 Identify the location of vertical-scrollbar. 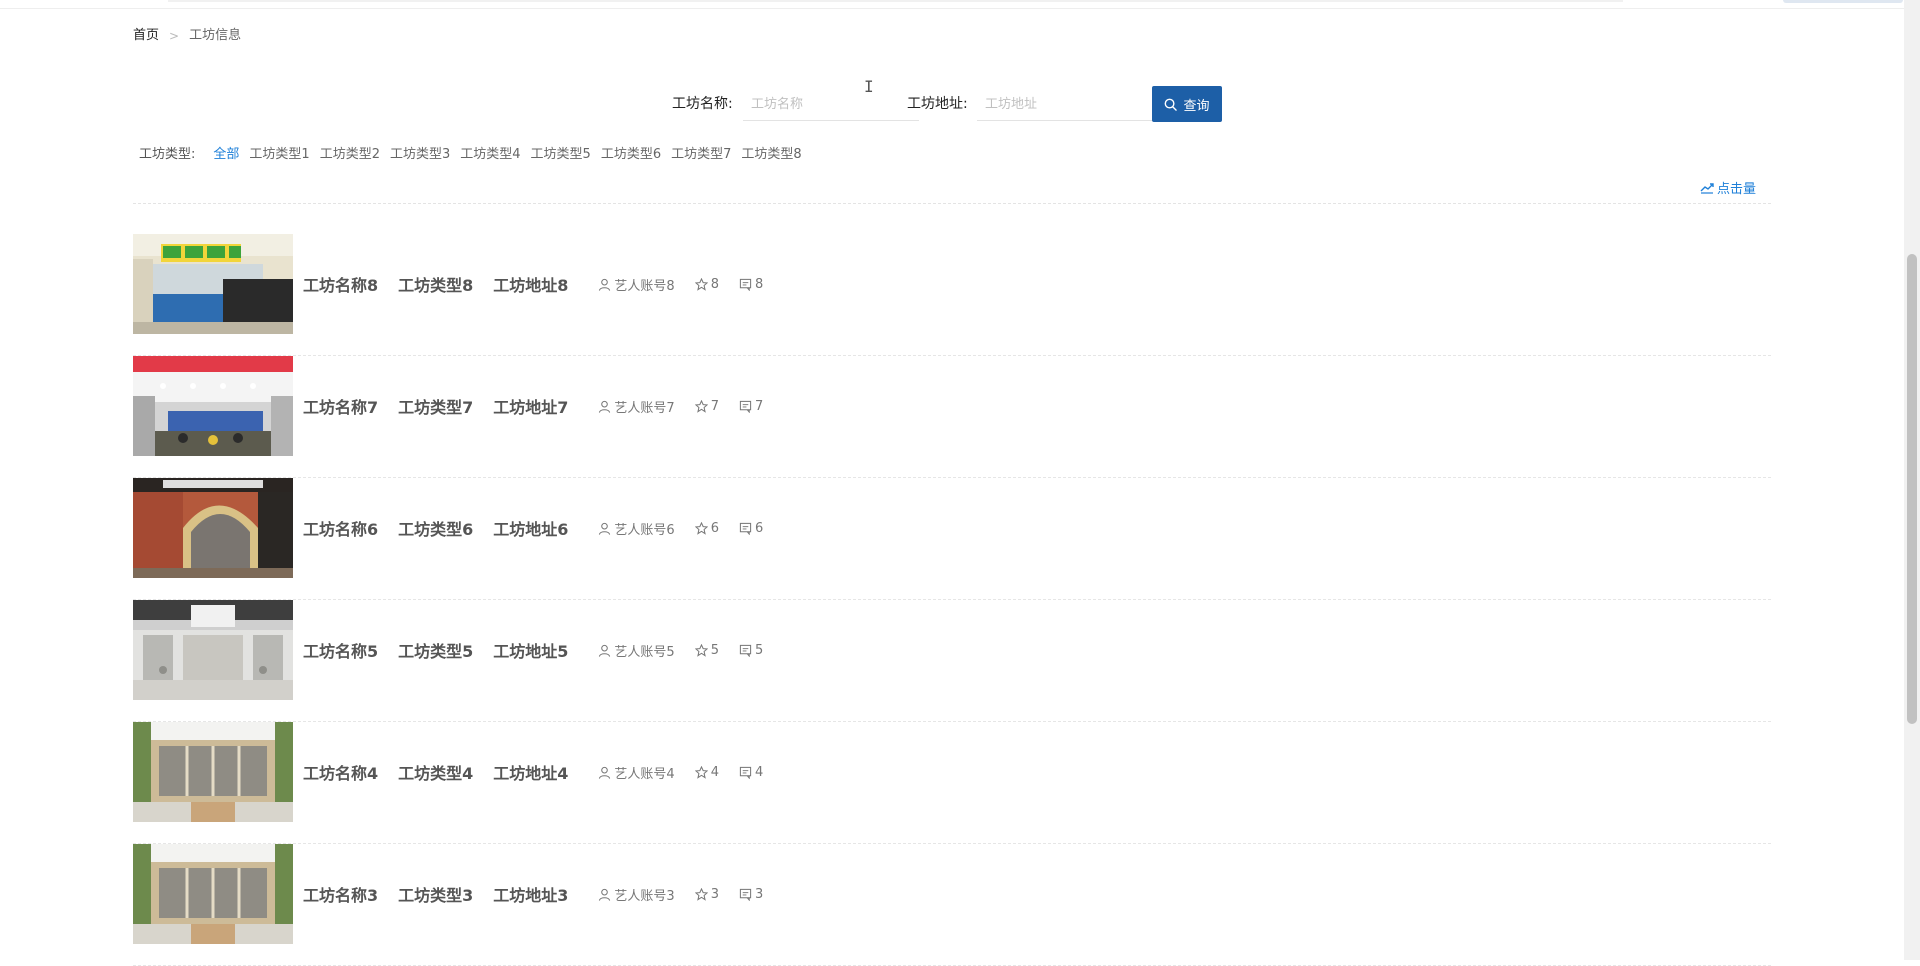
(1912, 480).